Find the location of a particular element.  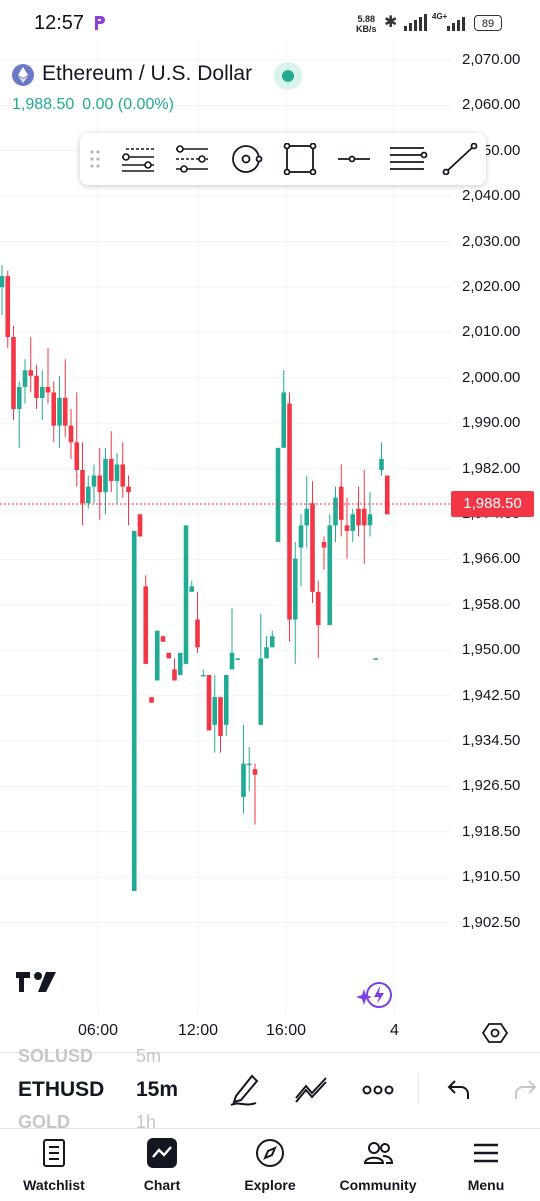

time-label: 4 is located at coordinates (394, 1030).